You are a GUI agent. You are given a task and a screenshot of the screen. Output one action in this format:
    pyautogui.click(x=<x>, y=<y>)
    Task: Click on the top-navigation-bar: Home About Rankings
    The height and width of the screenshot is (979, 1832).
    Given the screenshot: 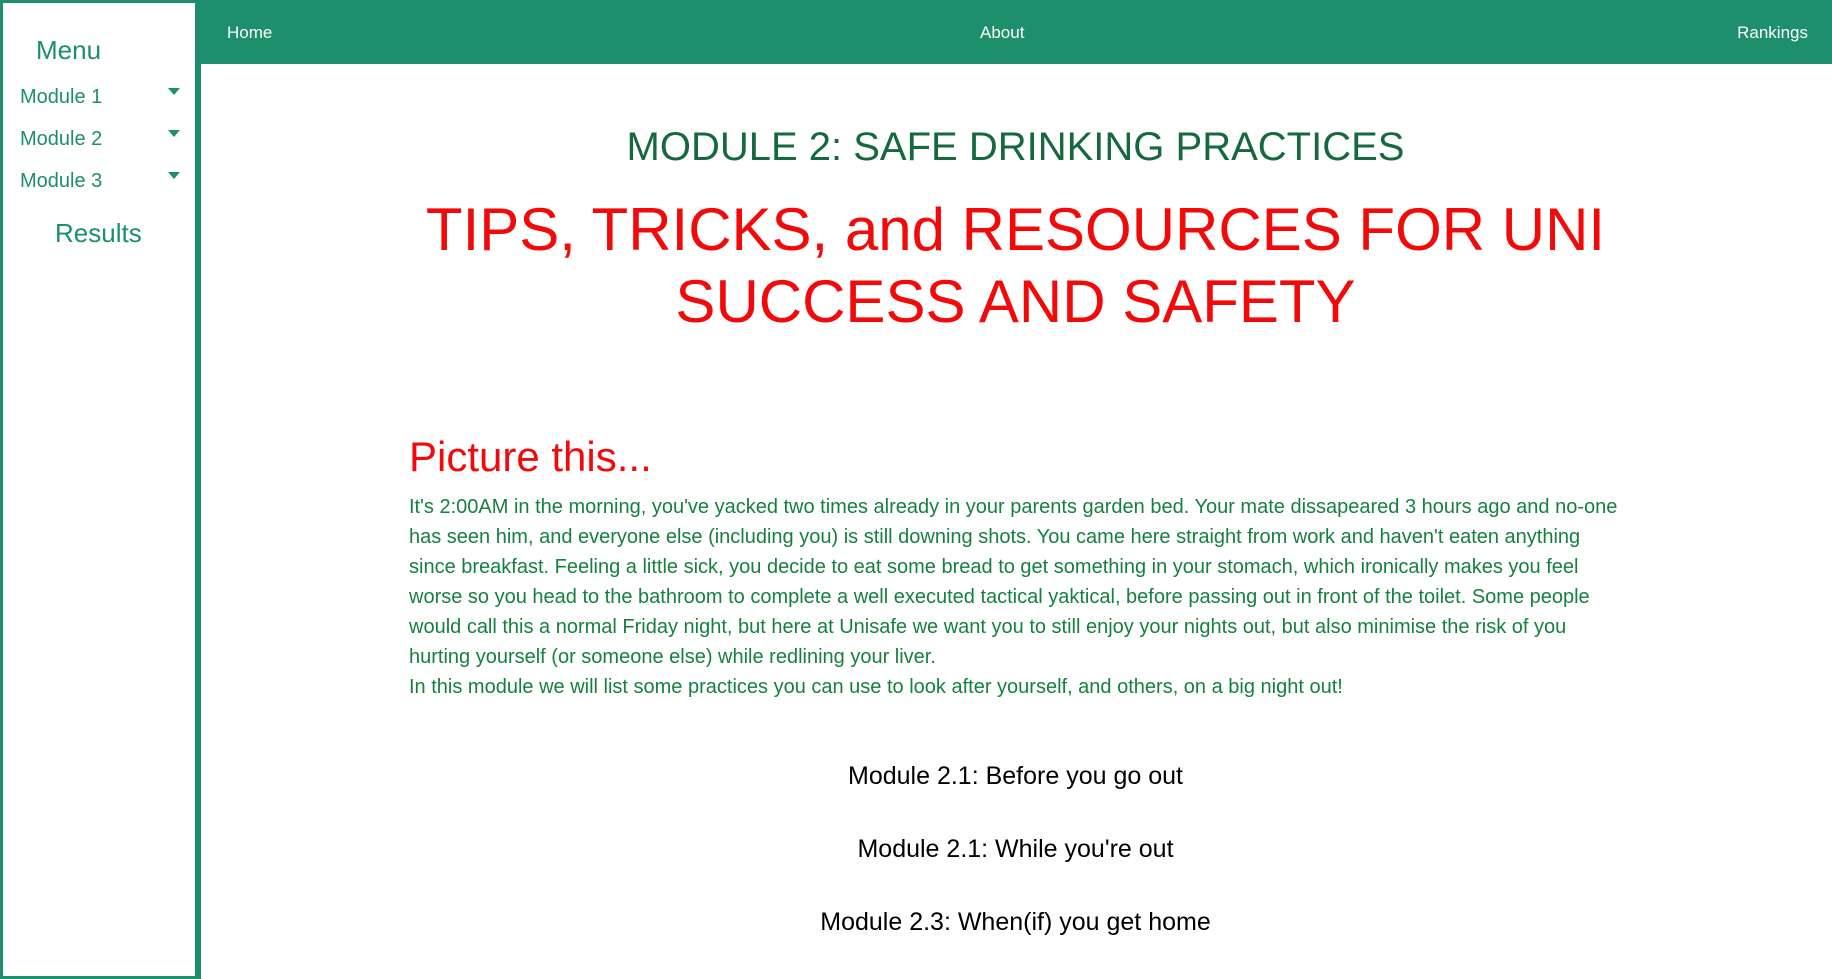 What is the action you would take?
    pyautogui.click(x=1015, y=32)
    